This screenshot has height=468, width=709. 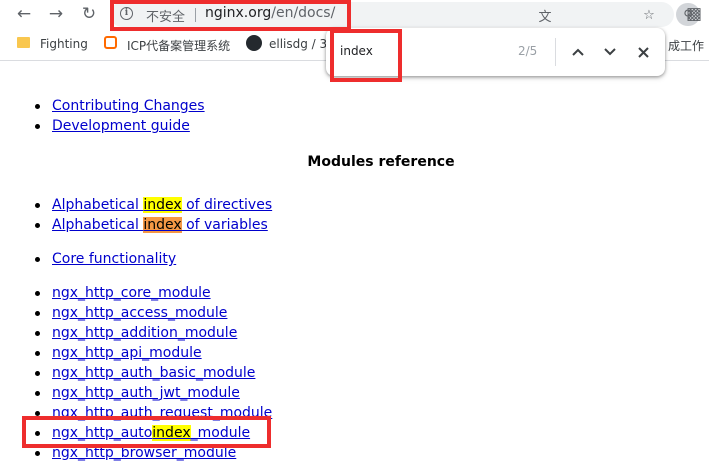 I want to click on chevron-down-icon, so click(x=610, y=52).